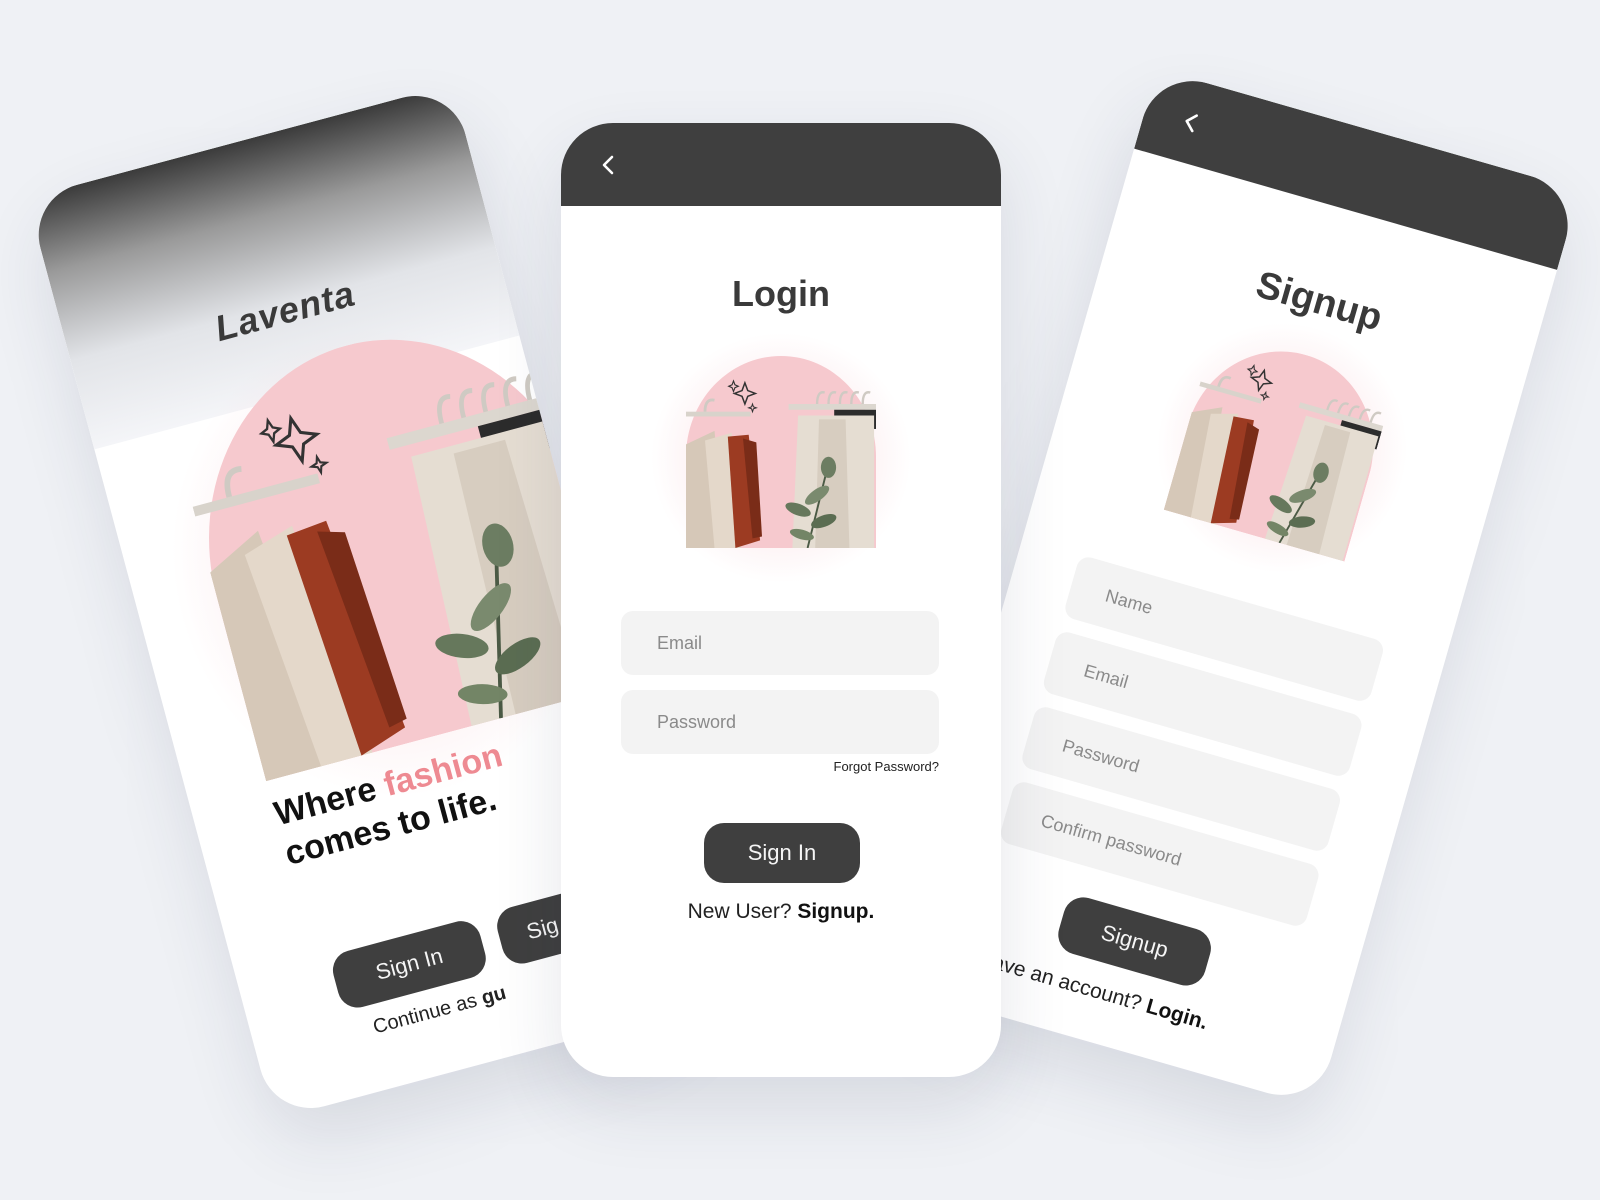 The height and width of the screenshot is (1200, 1600). I want to click on login-illustration, so click(781, 452).